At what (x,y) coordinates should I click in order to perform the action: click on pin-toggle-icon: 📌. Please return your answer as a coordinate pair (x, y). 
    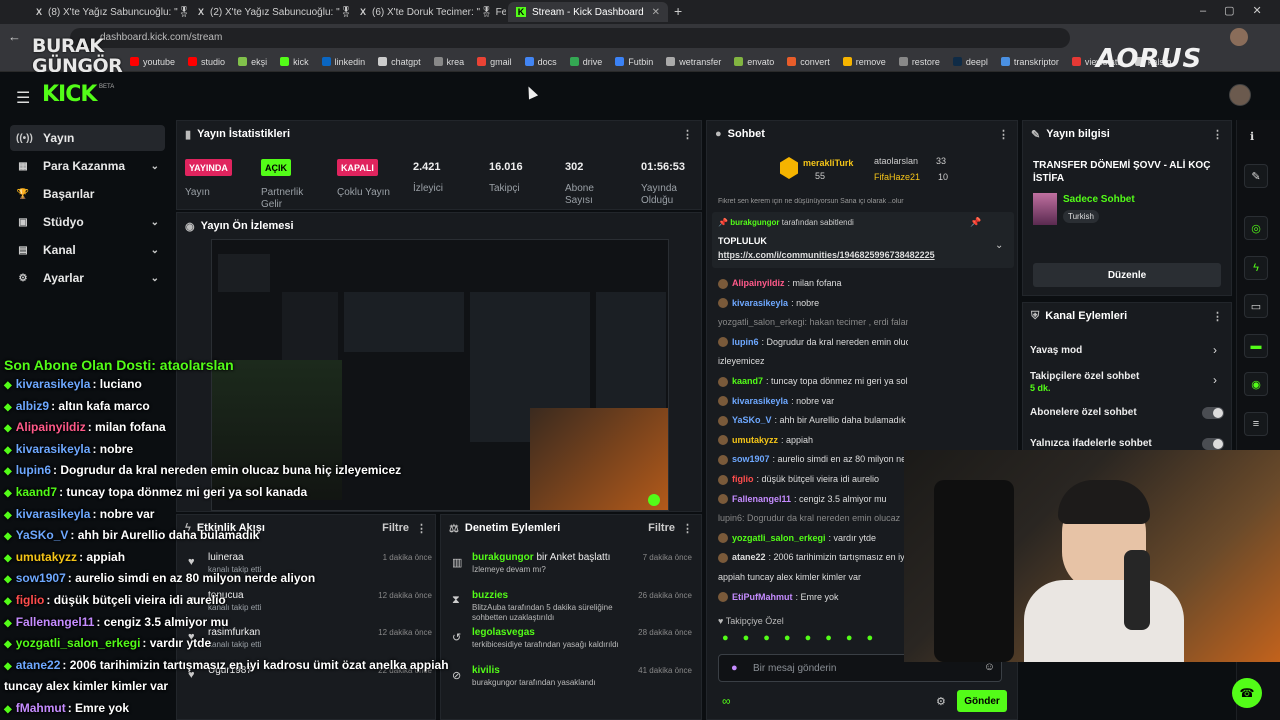
    Looking at the image, I should click on (975, 222).